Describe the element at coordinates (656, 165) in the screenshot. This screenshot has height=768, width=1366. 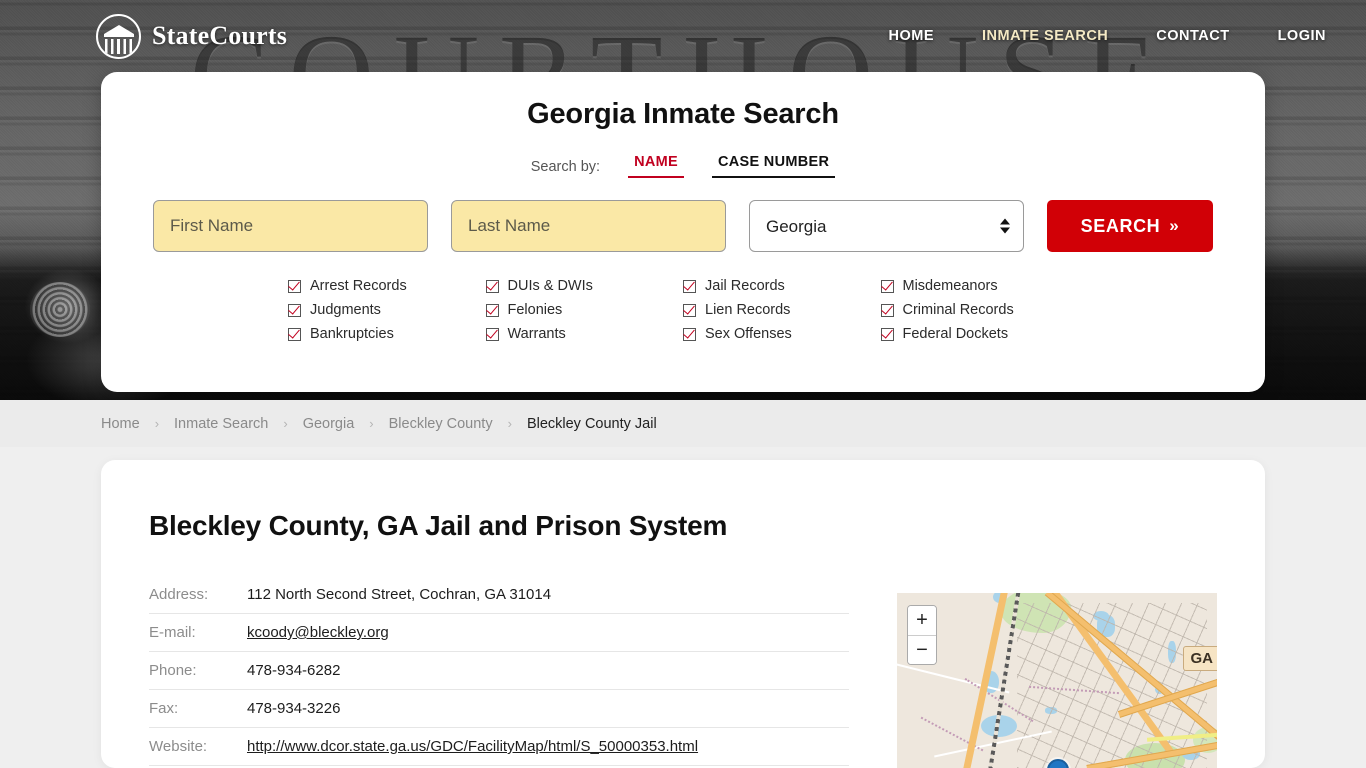
I see `tab-search-by-name: NAME` at that location.